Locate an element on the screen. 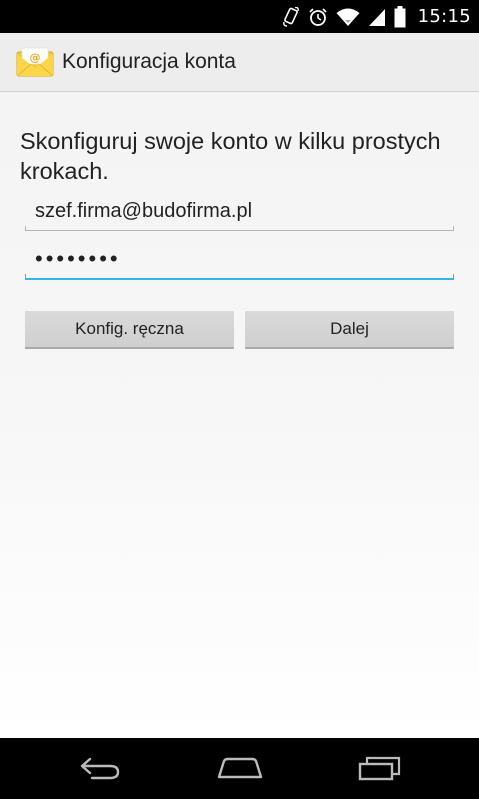 This screenshot has width=479, height=799. back-icon is located at coordinates (100, 768).